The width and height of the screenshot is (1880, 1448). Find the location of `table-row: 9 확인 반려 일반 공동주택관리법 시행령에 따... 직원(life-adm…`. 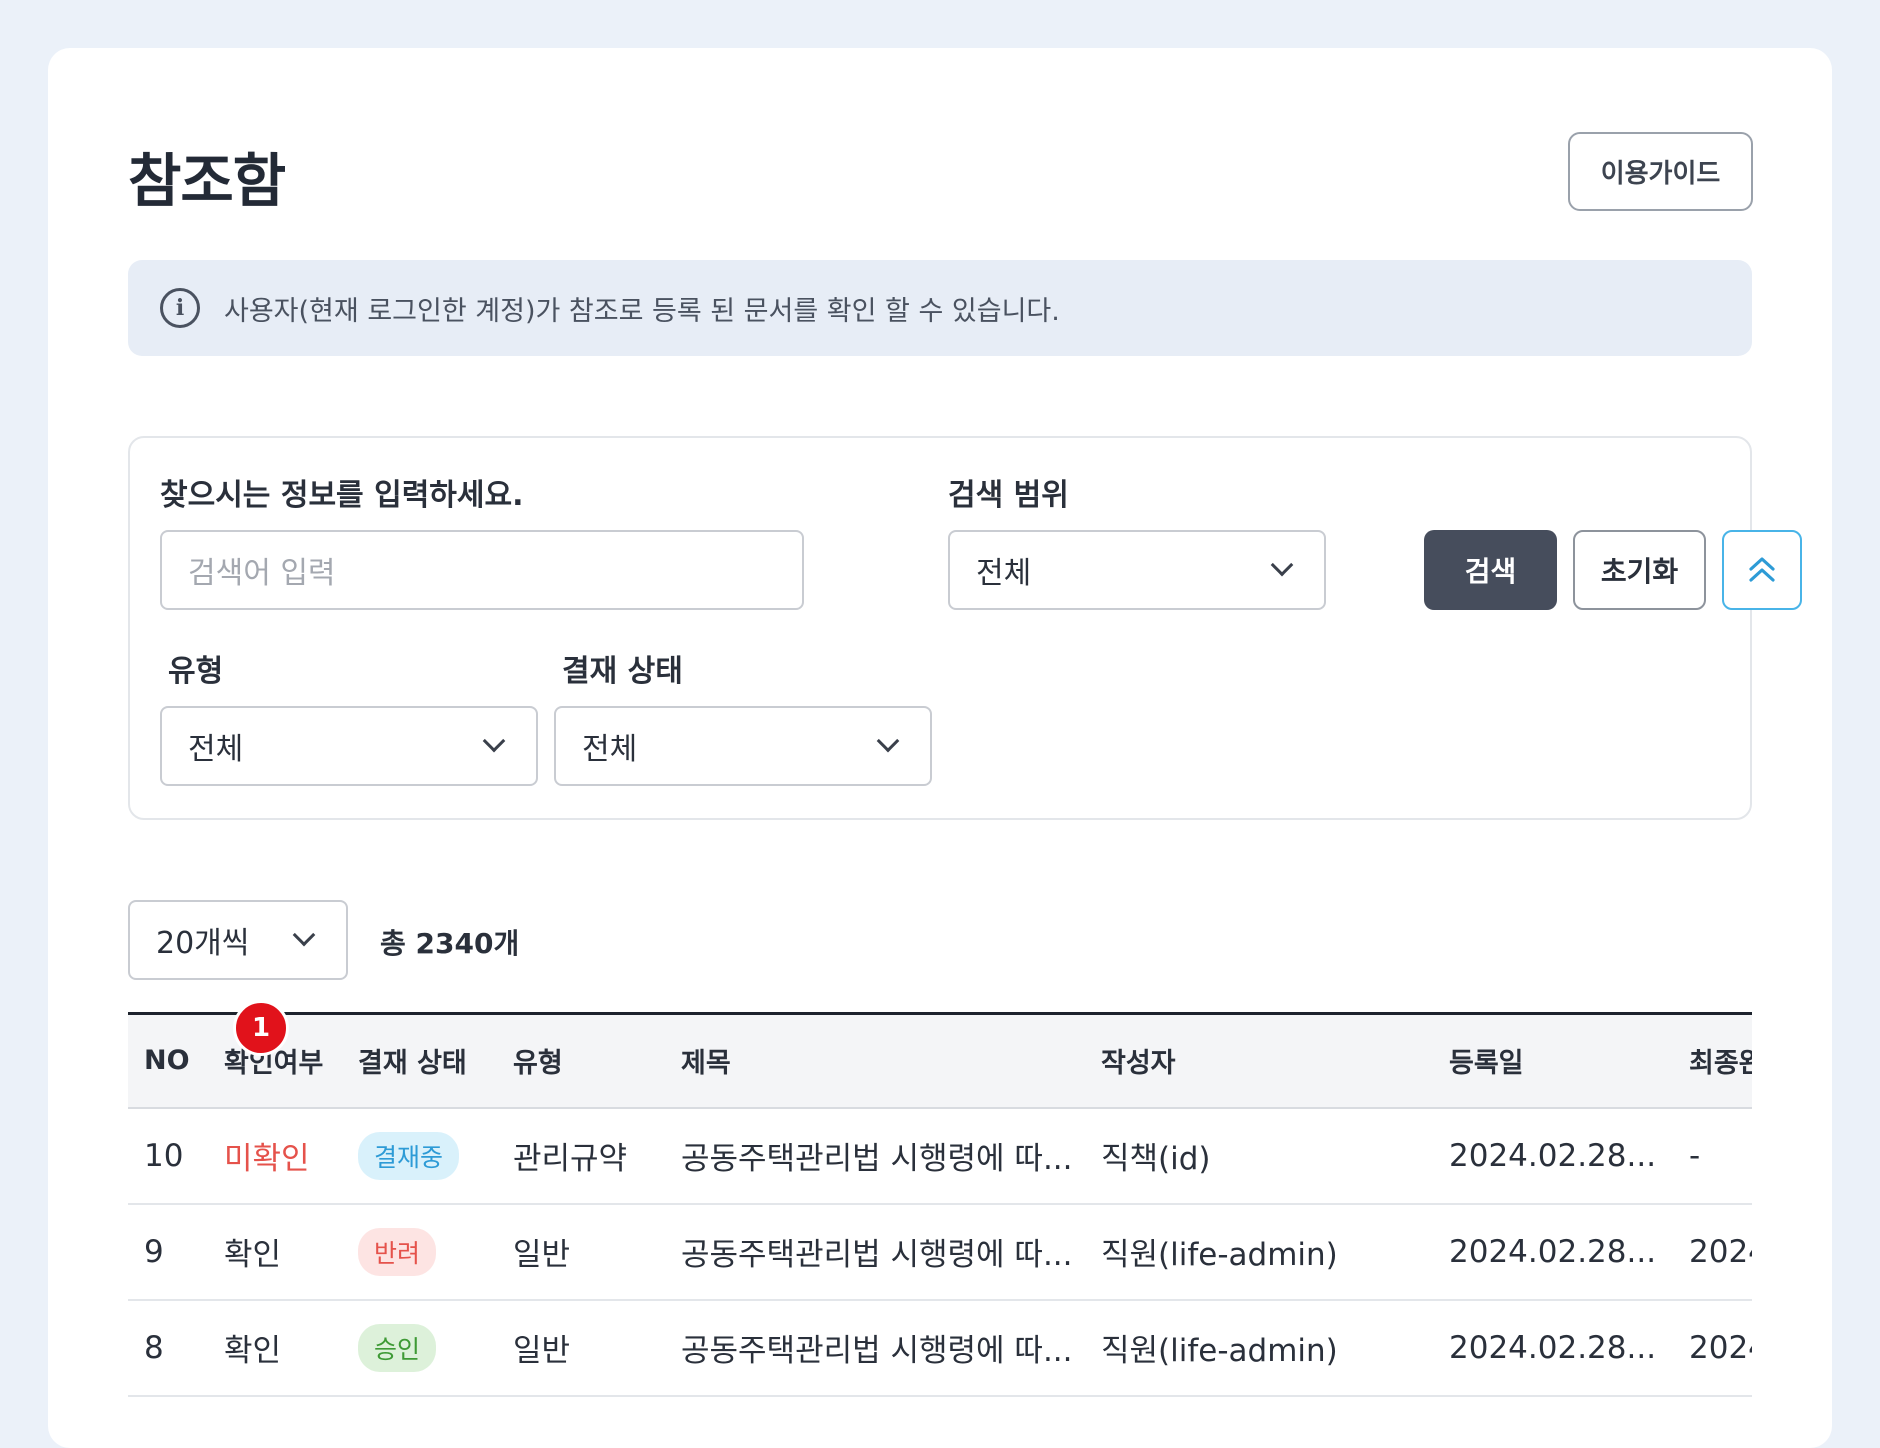

table-row: 9 확인 반려 일반 공동주택관리법 시행령에 따... 직원(life-adm… is located at coordinates (940, 1252).